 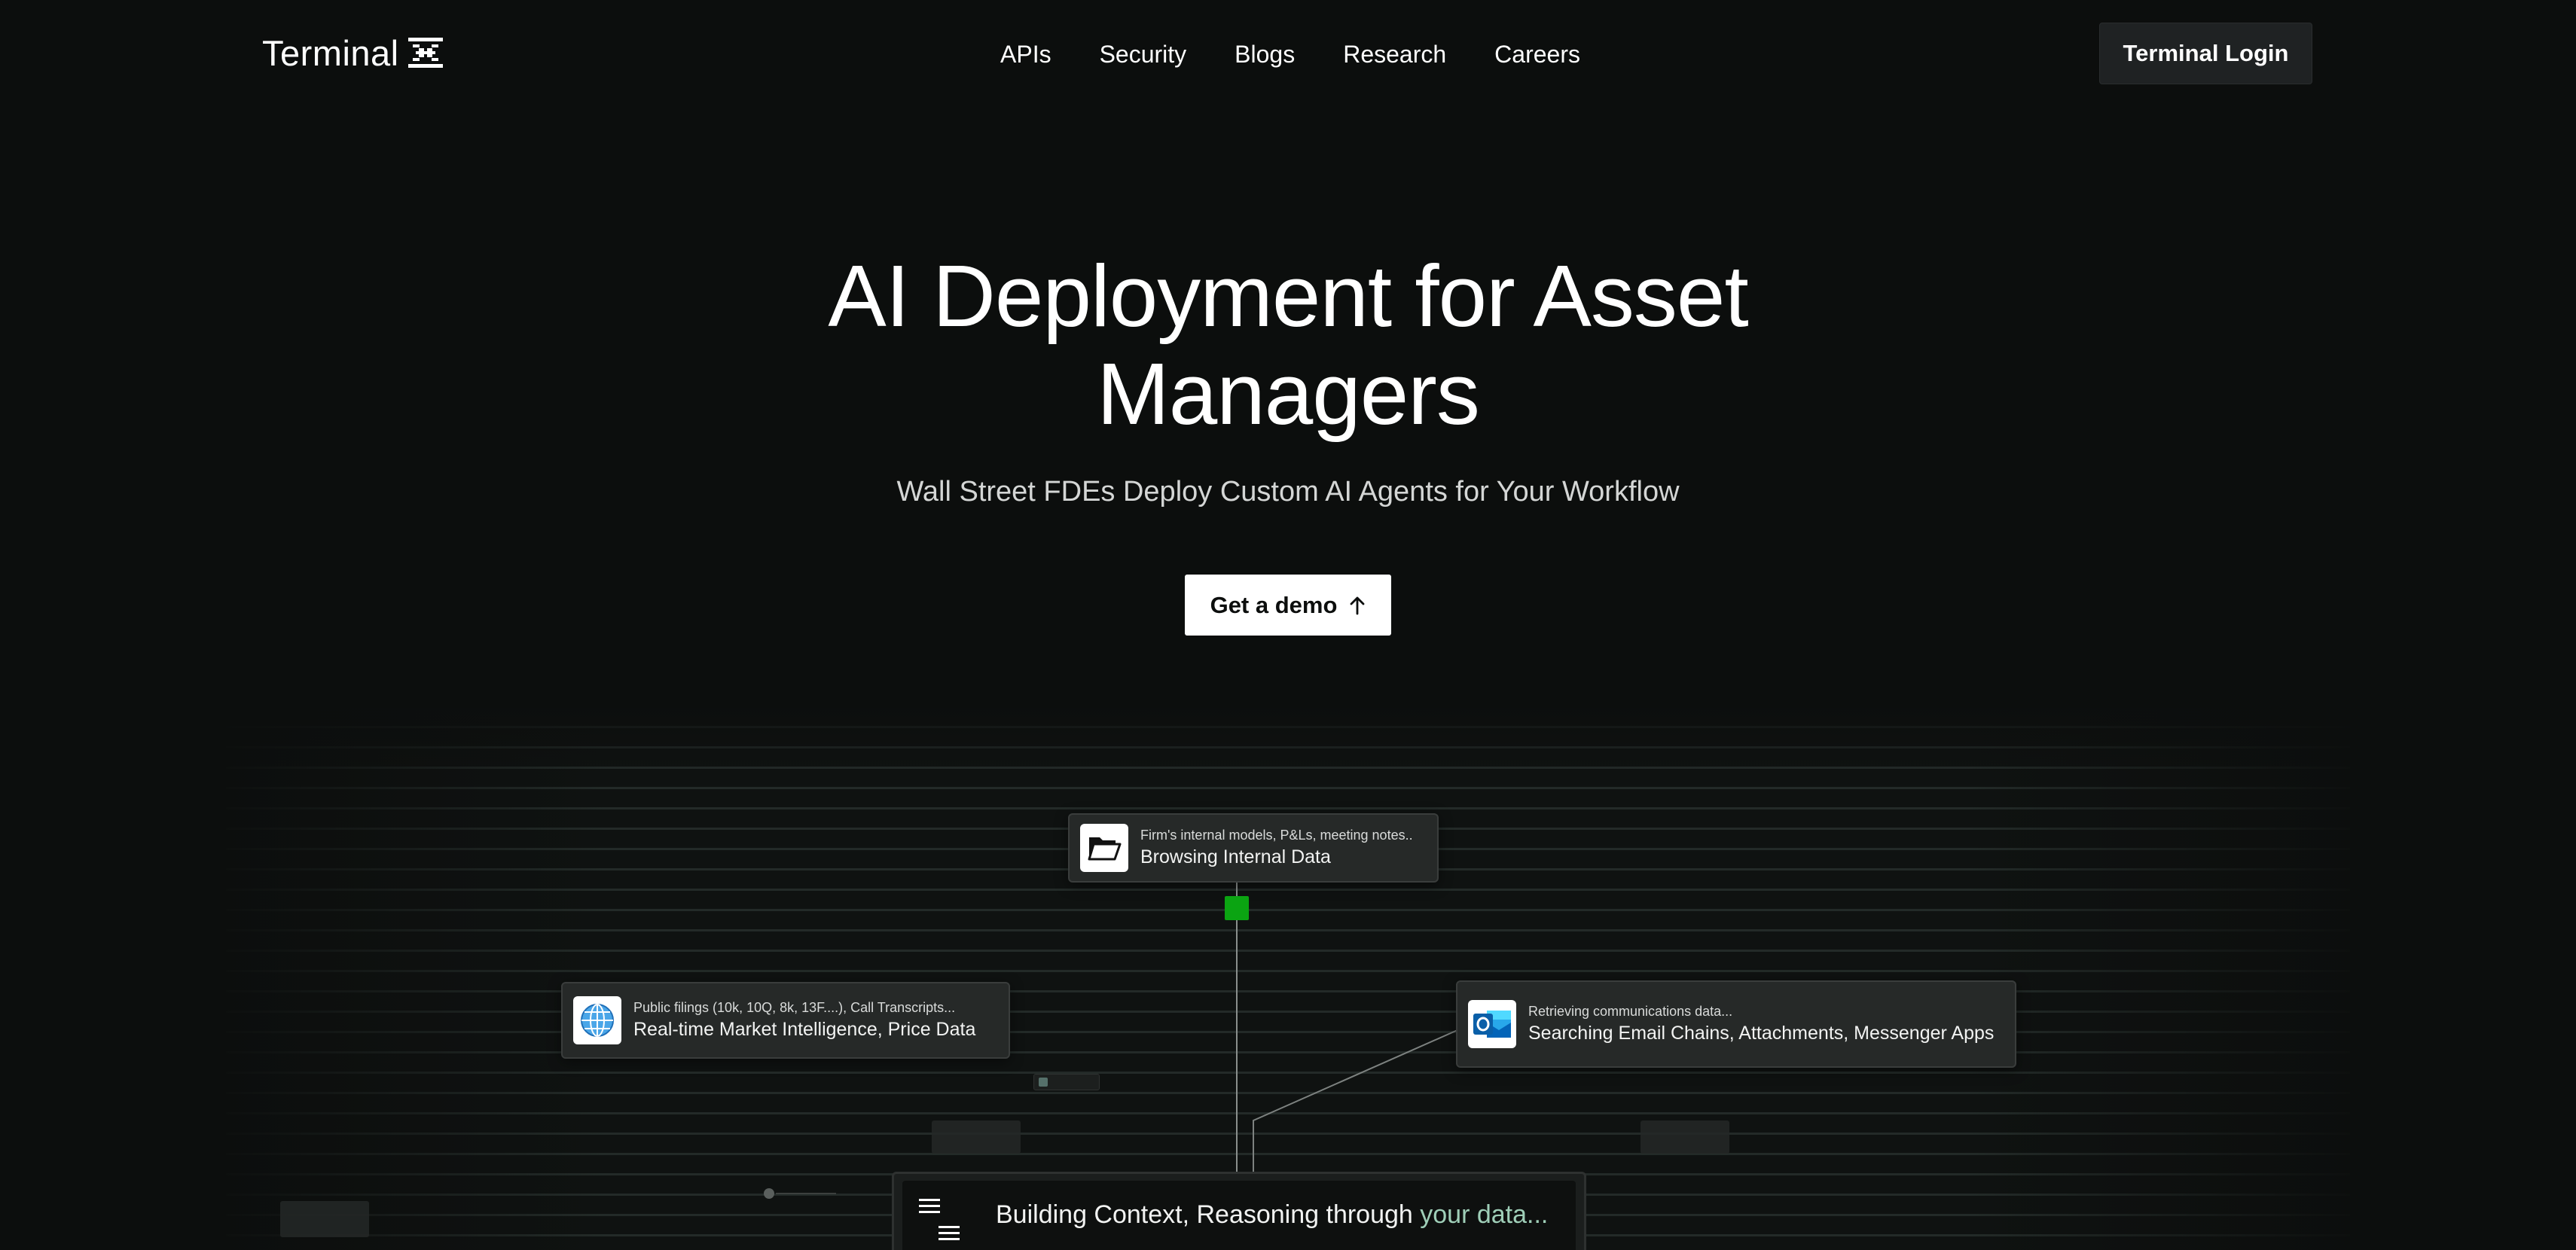 What do you see at coordinates (1288, 345) in the screenshot?
I see `hero-title: AI Deployment for Asset Managers` at bounding box center [1288, 345].